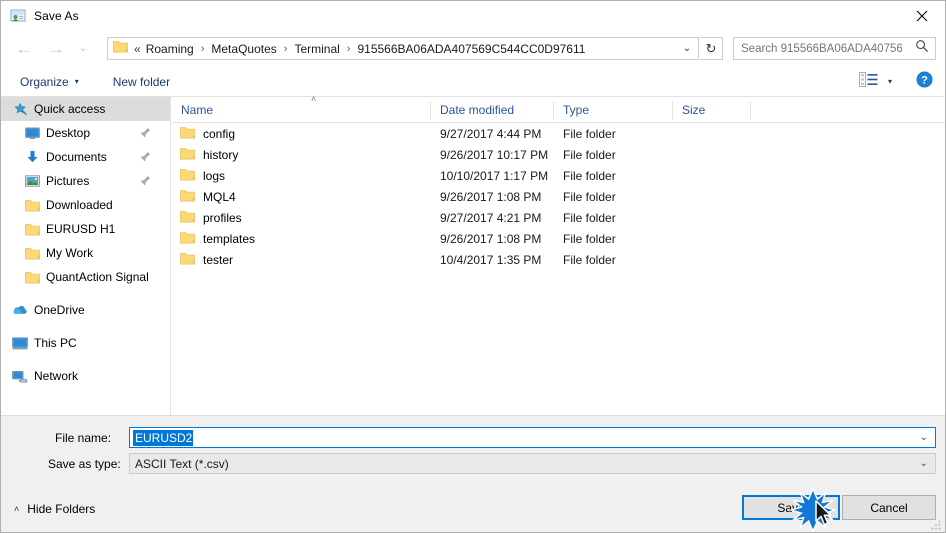  What do you see at coordinates (85, 133) in the screenshot?
I see `sidebar-item-desktop: Desktop` at bounding box center [85, 133].